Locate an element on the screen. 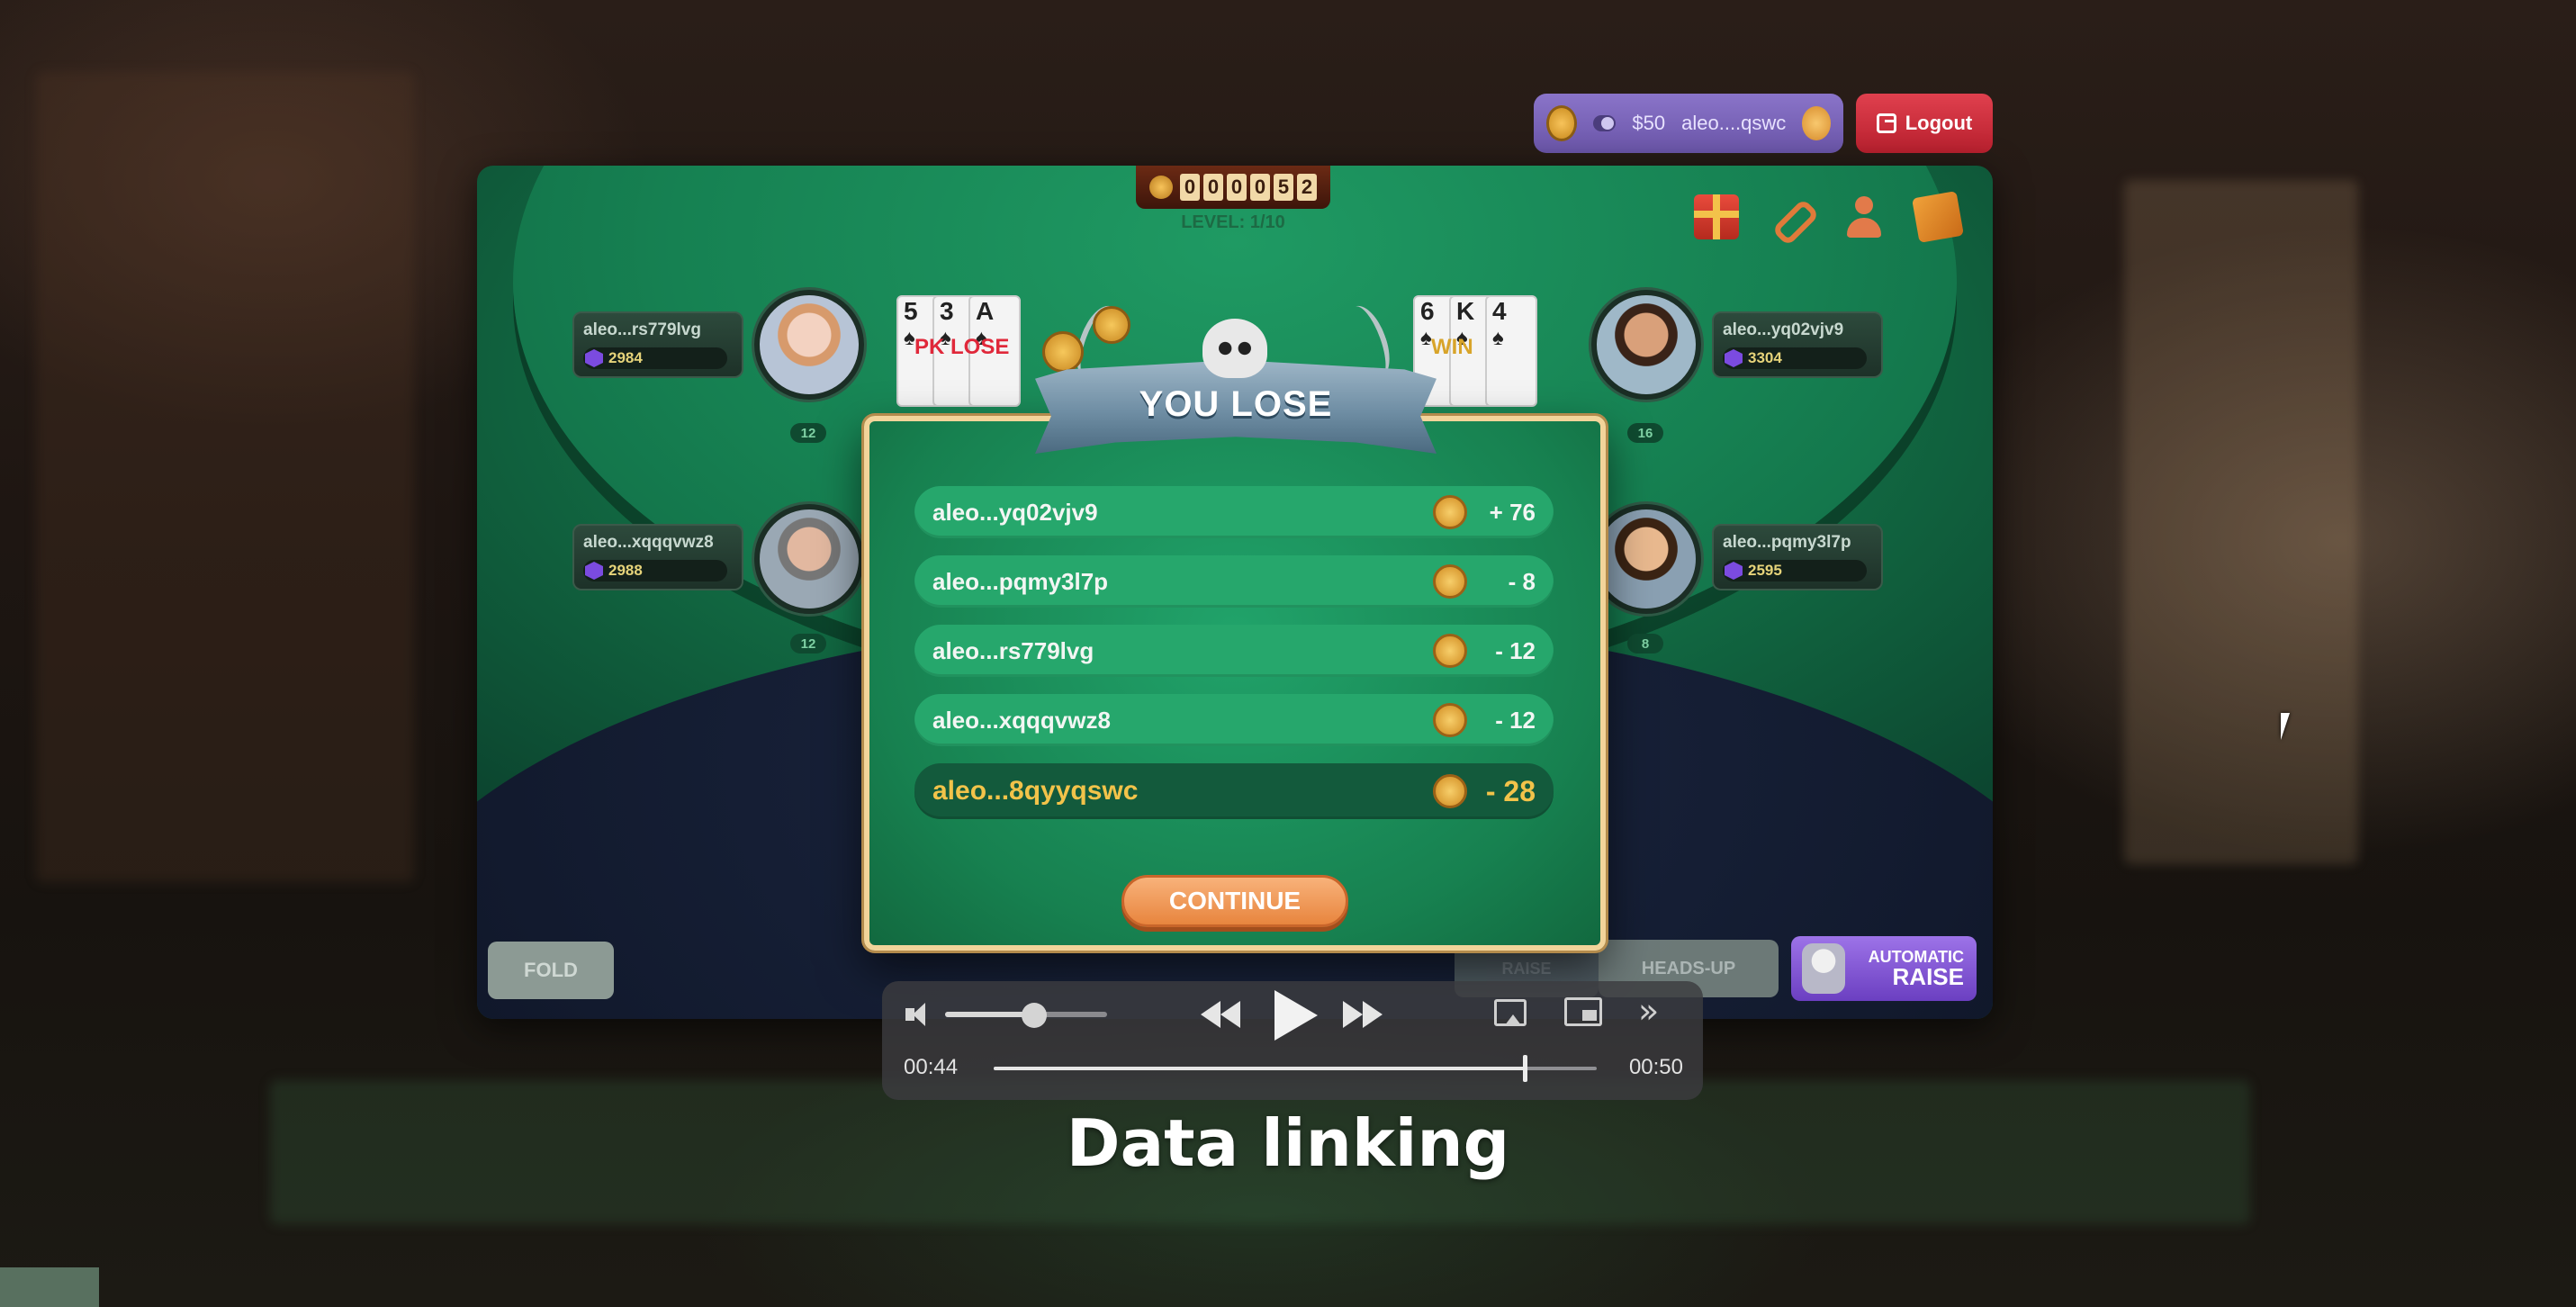 Image resolution: width=2576 pixels, height=1307 pixels. result-row: aleo...xqqqvwz8 - 12 is located at coordinates (1234, 720).